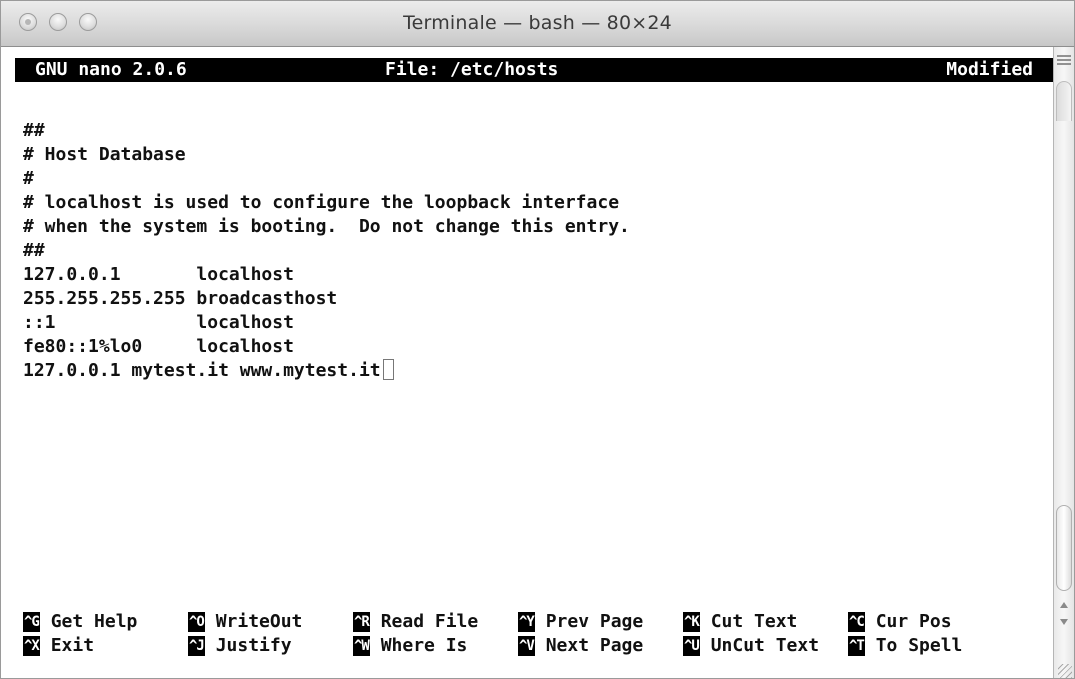 The image size is (1075, 679). Describe the element at coordinates (919, 645) in the screenshot. I see `shortcut-label: To Spell` at that location.